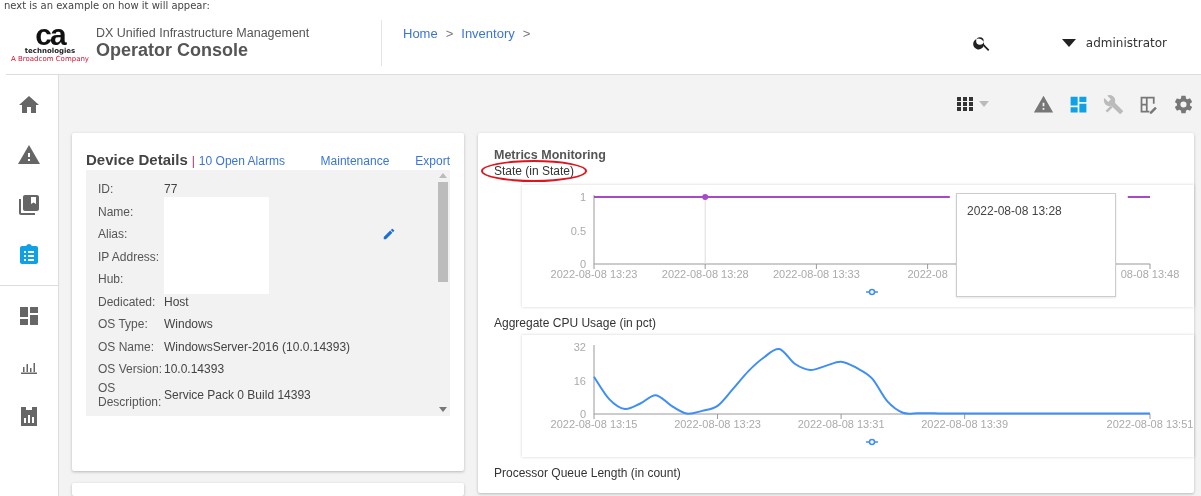  I want to click on logo-mark: ca, so click(50, 35).